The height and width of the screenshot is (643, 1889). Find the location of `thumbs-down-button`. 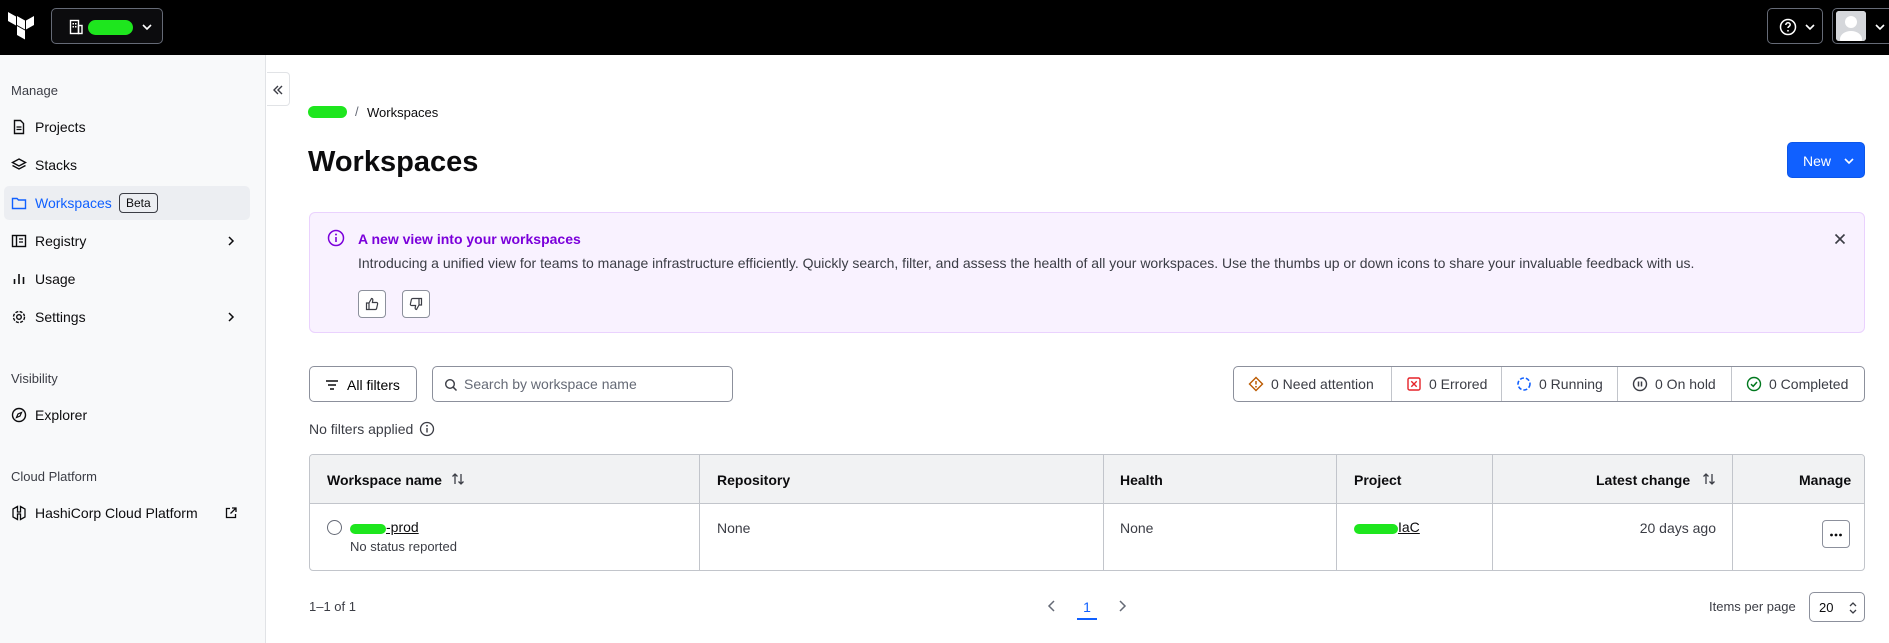

thumbs-down-button is located at coordinates (416, 304).